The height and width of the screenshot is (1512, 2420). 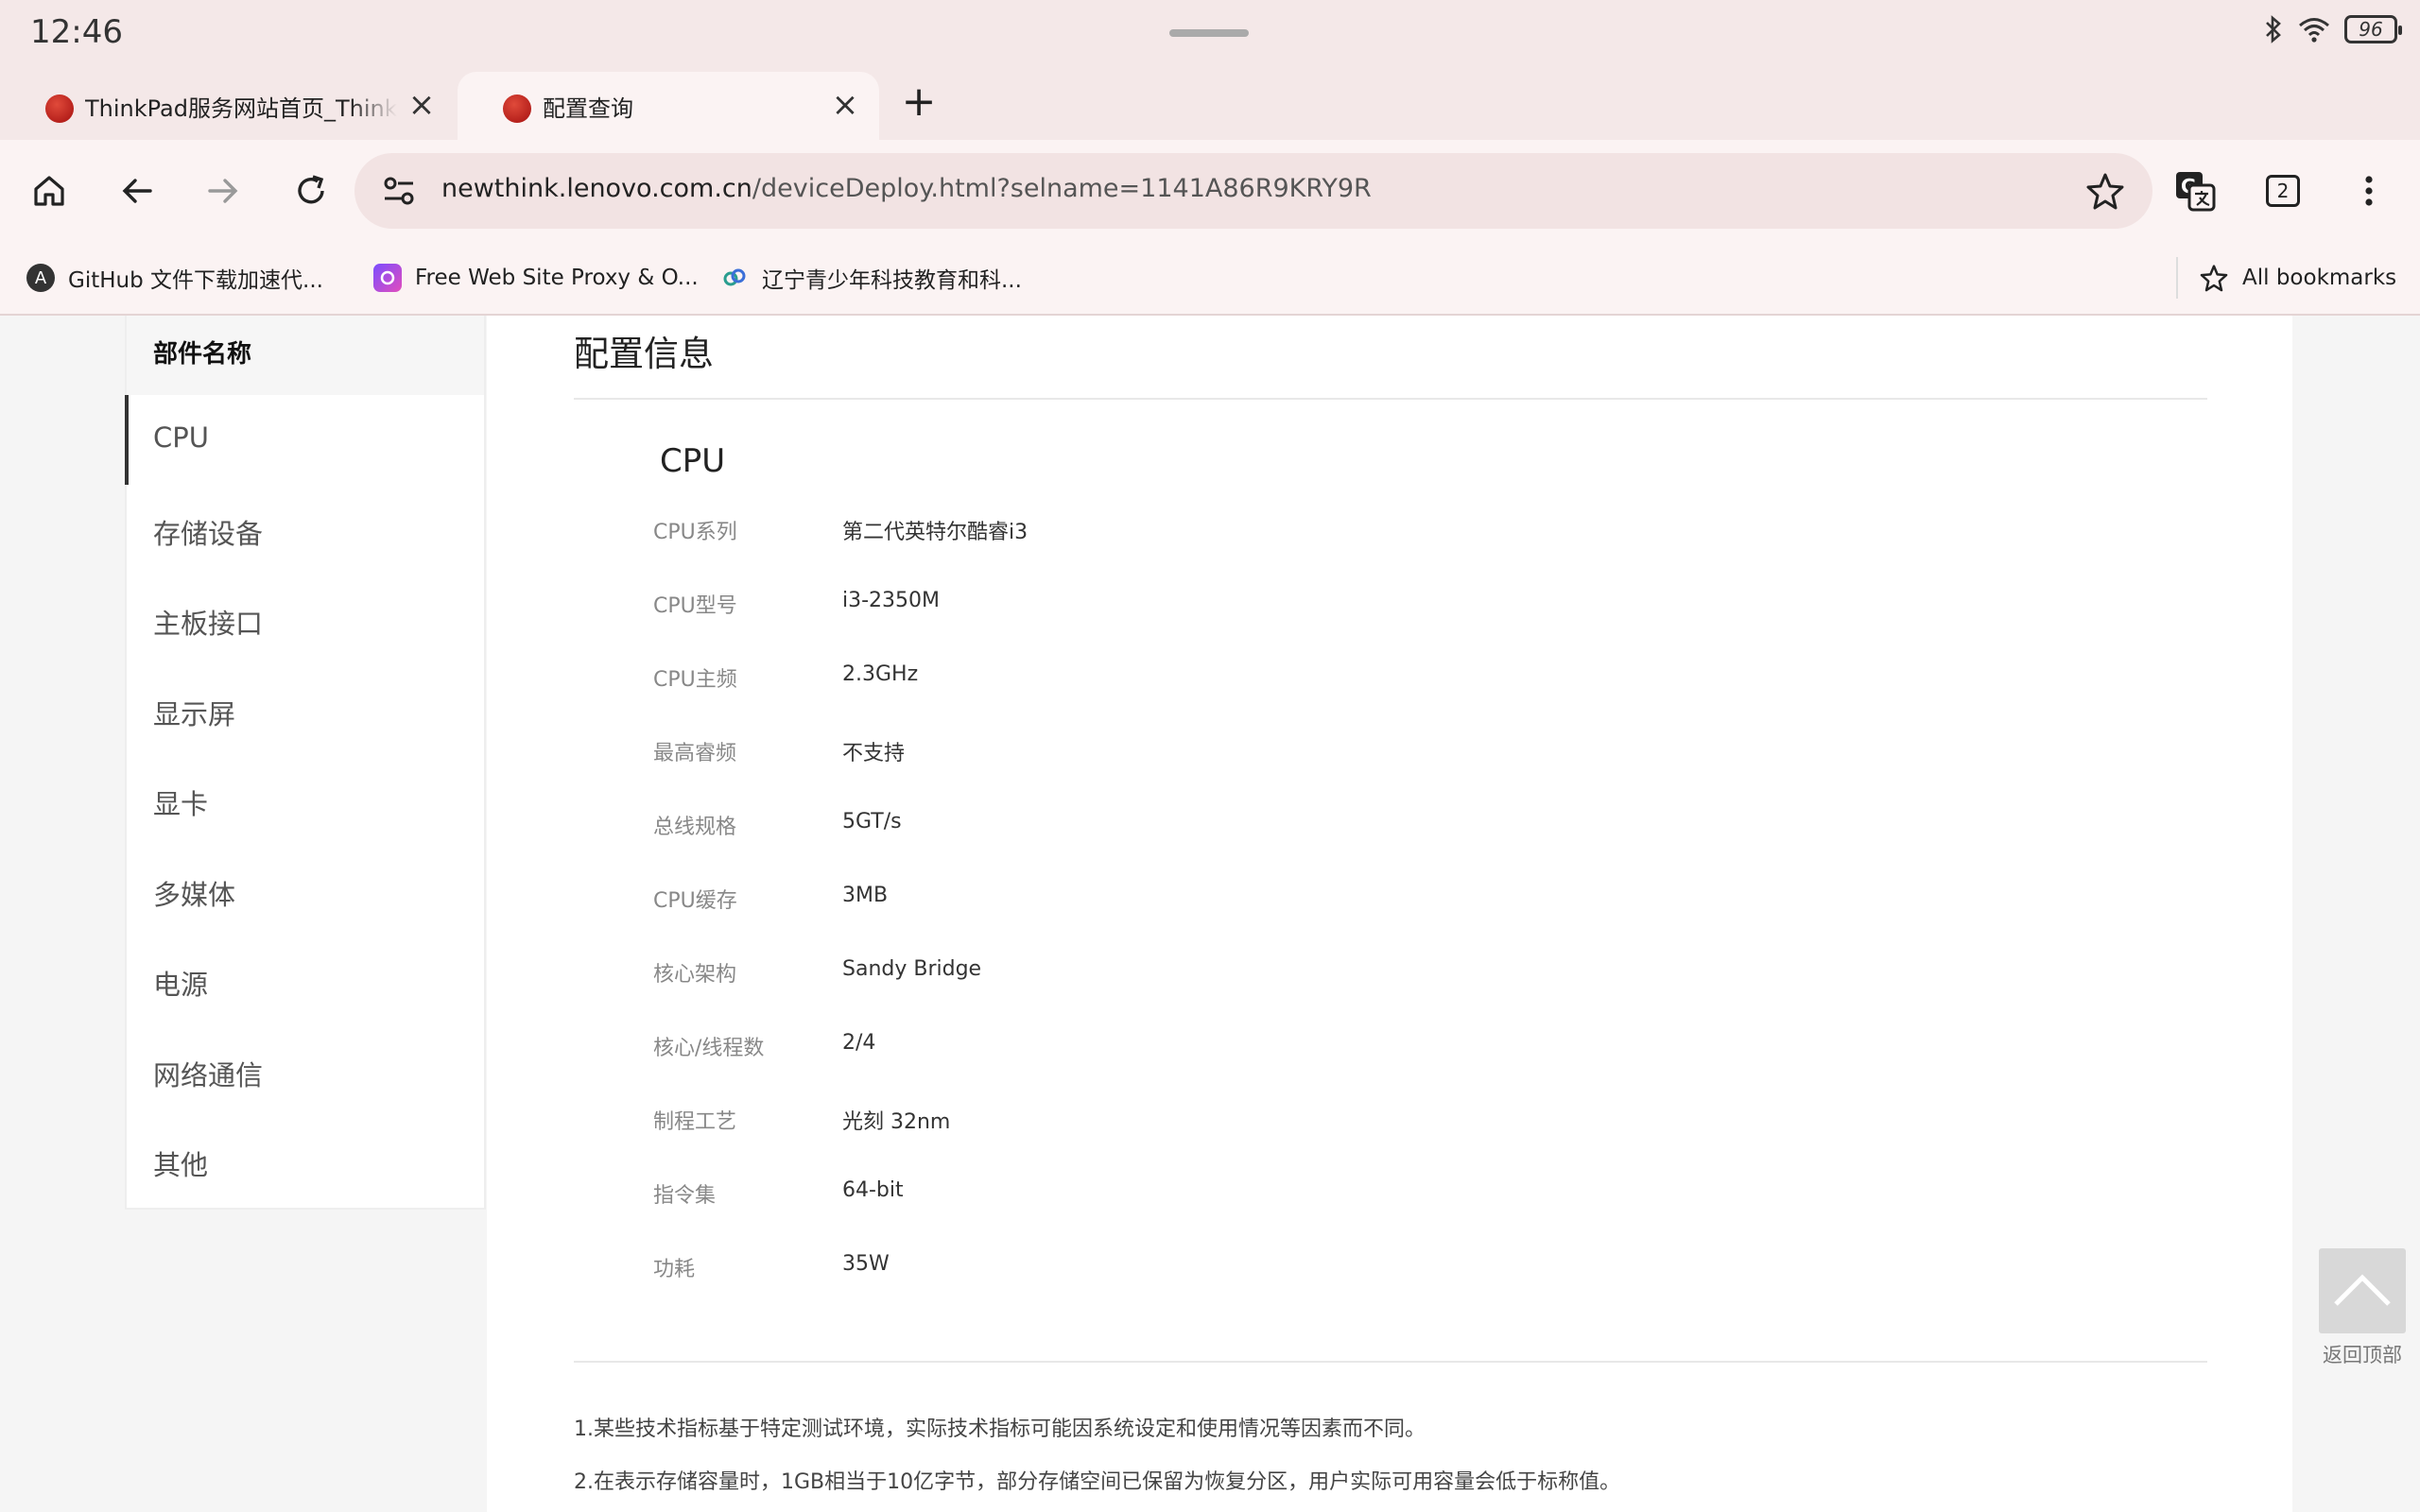 I want to click on drag-handle, so click(x=1209, y=33).